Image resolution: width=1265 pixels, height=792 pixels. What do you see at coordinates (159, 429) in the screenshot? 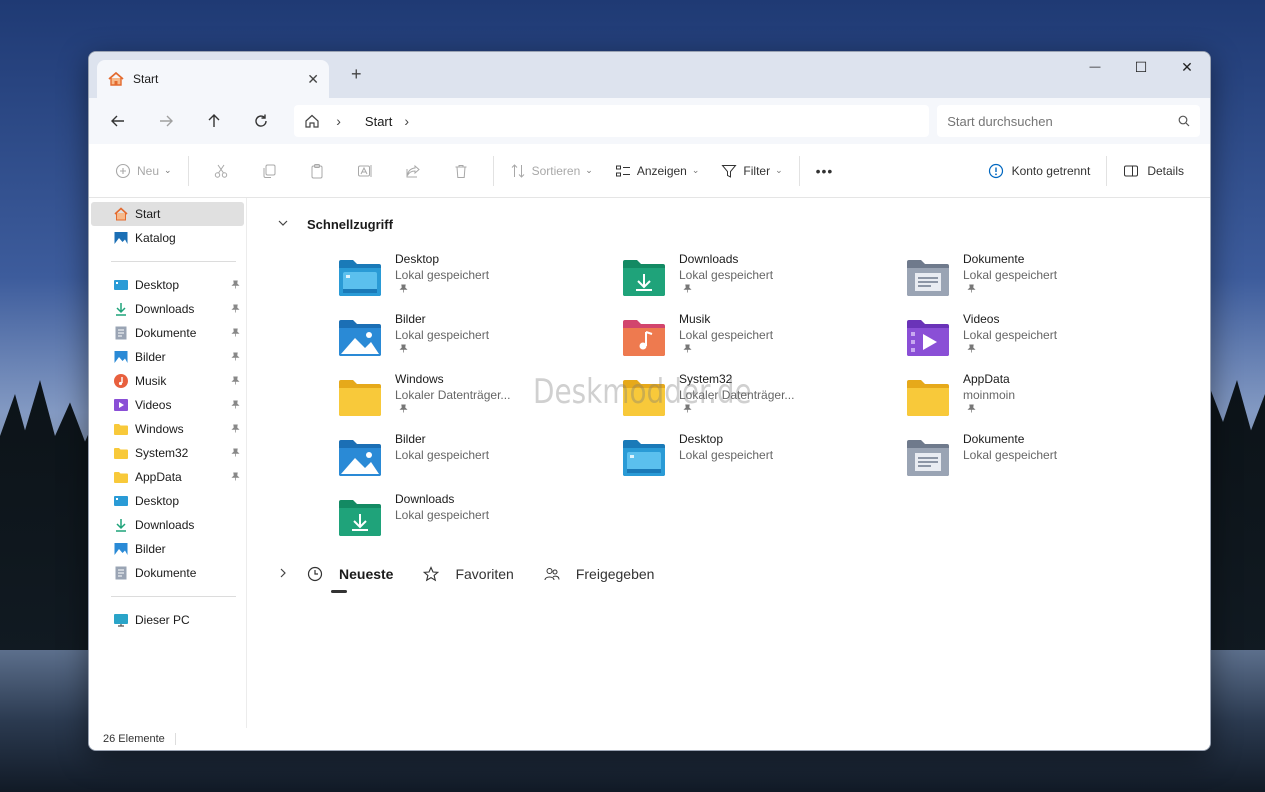
I see `sidebar-item-label: Windows` at bounding box center [159, 429].